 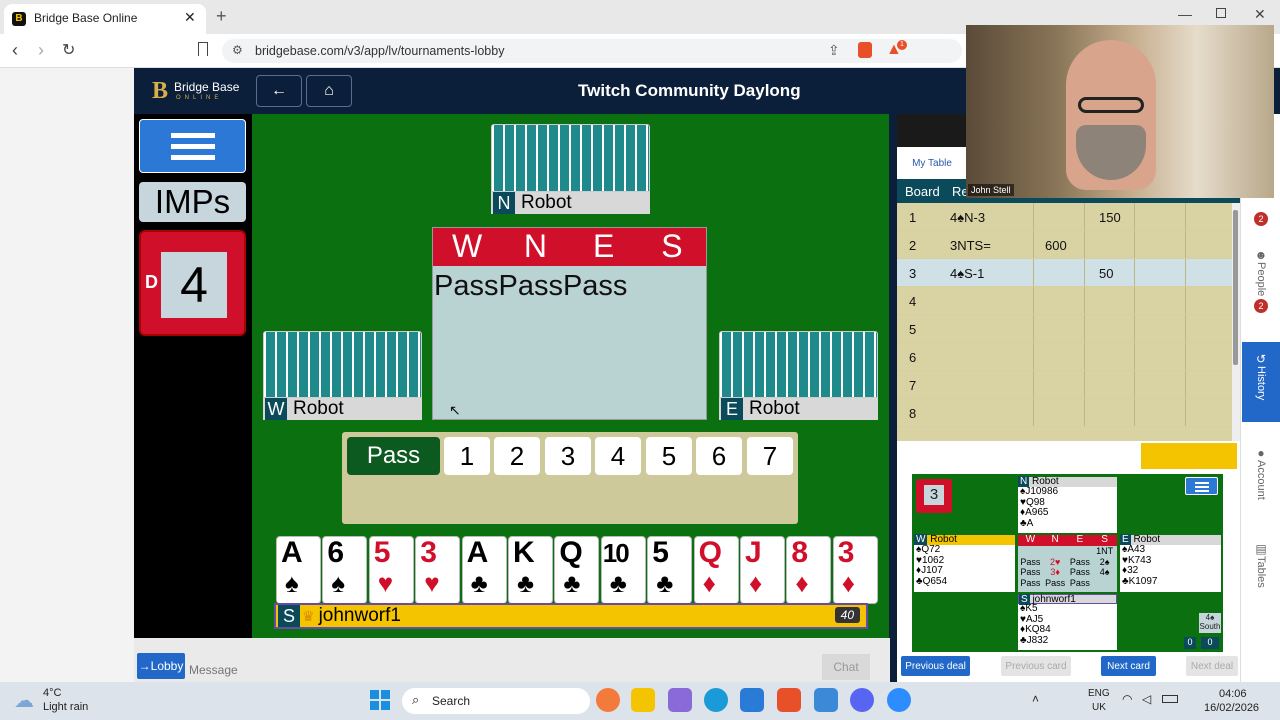 I want to click on new-tab-icon: +, so click(x=221, y=16).